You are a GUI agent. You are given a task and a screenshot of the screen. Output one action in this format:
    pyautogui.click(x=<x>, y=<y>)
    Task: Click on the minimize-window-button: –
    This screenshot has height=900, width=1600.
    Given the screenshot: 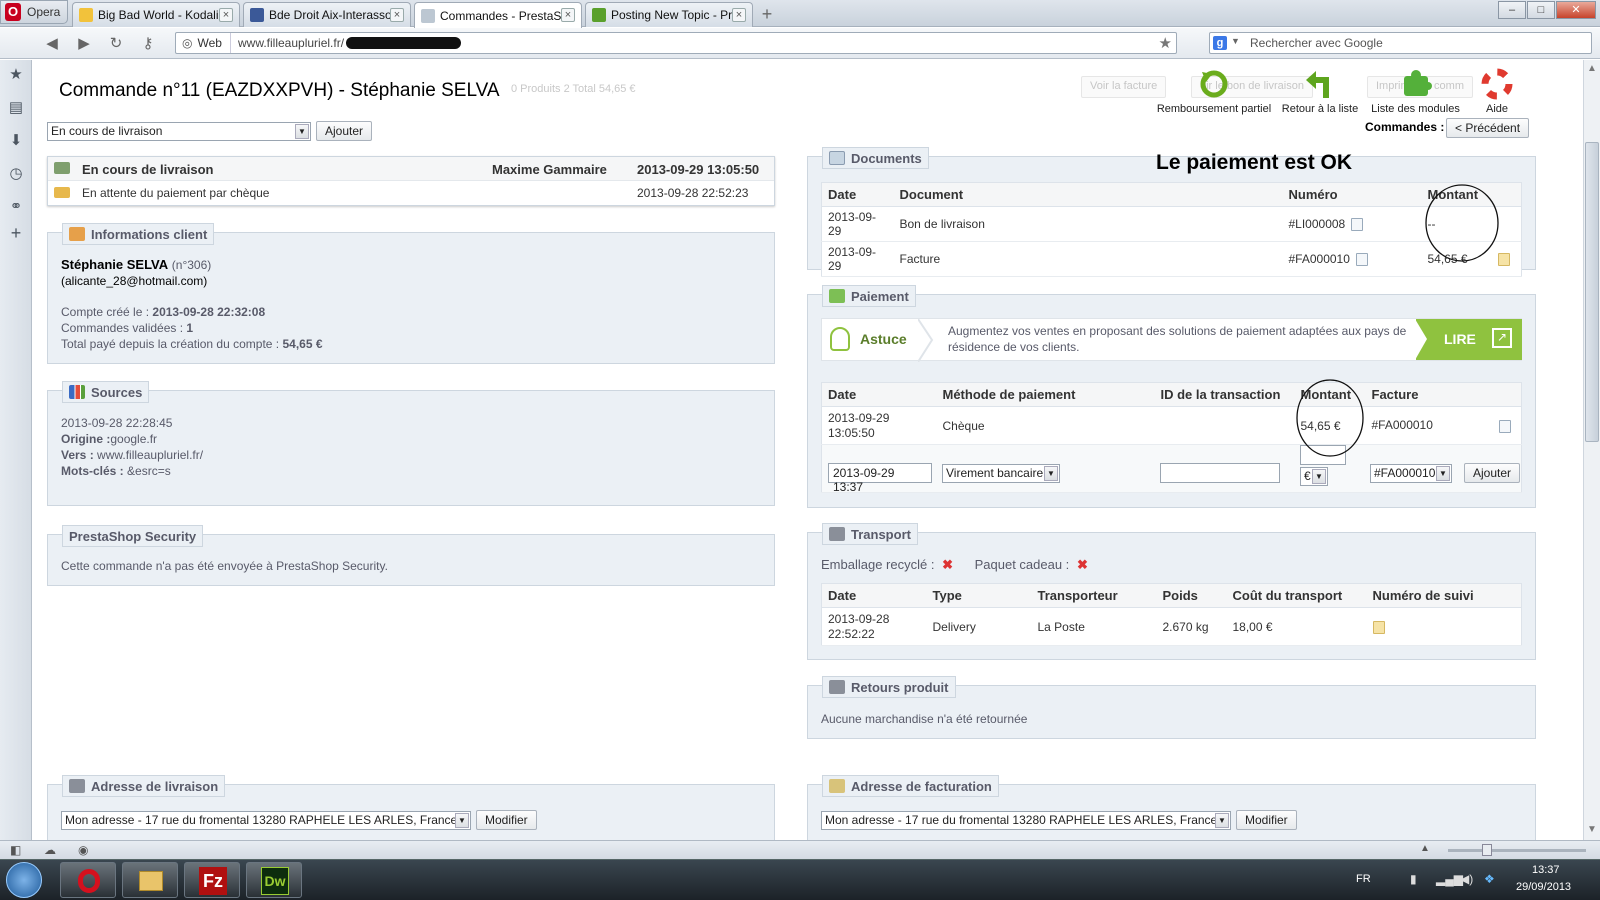 What is the action you would take?
    pyautogui.click(x=1512, y=10)
    